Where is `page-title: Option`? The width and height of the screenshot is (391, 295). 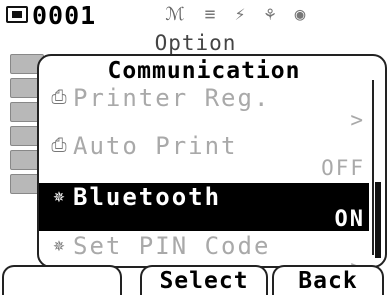
page-title: Option is located at coordinates (195, 43).